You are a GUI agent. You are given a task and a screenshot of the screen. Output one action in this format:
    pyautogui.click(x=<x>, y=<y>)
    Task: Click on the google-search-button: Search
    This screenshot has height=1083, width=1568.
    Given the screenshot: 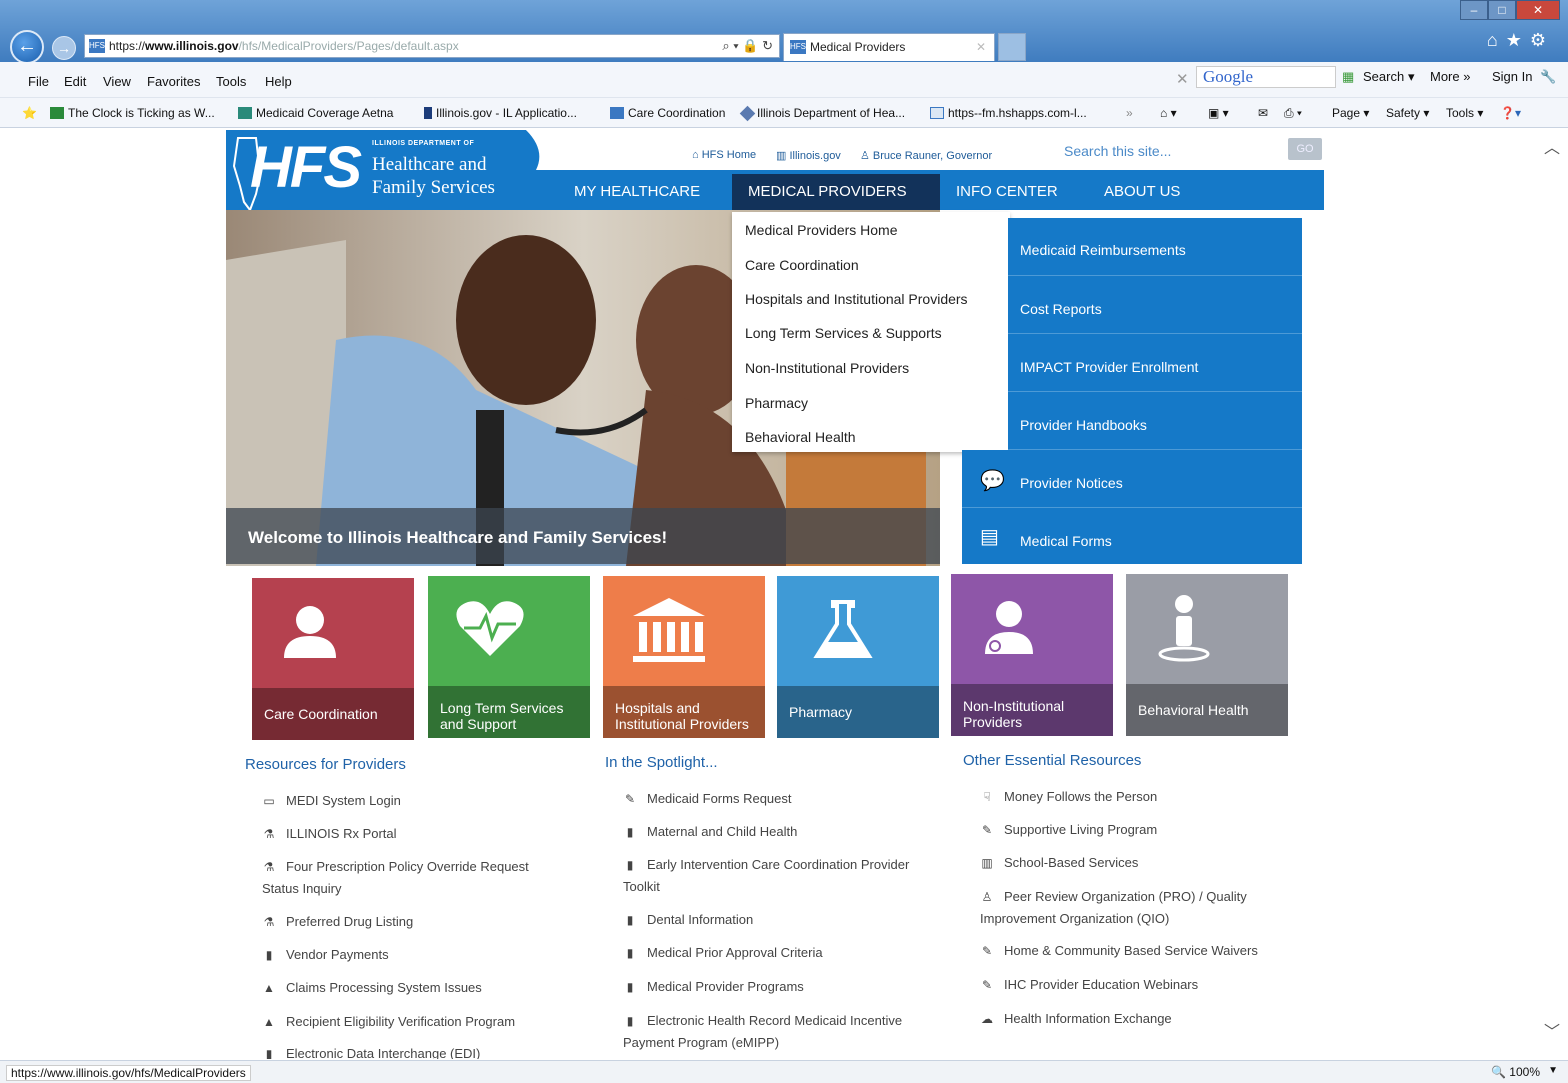 What is the action you would take?
    pyautogui.click(x=1383, y=76)
    